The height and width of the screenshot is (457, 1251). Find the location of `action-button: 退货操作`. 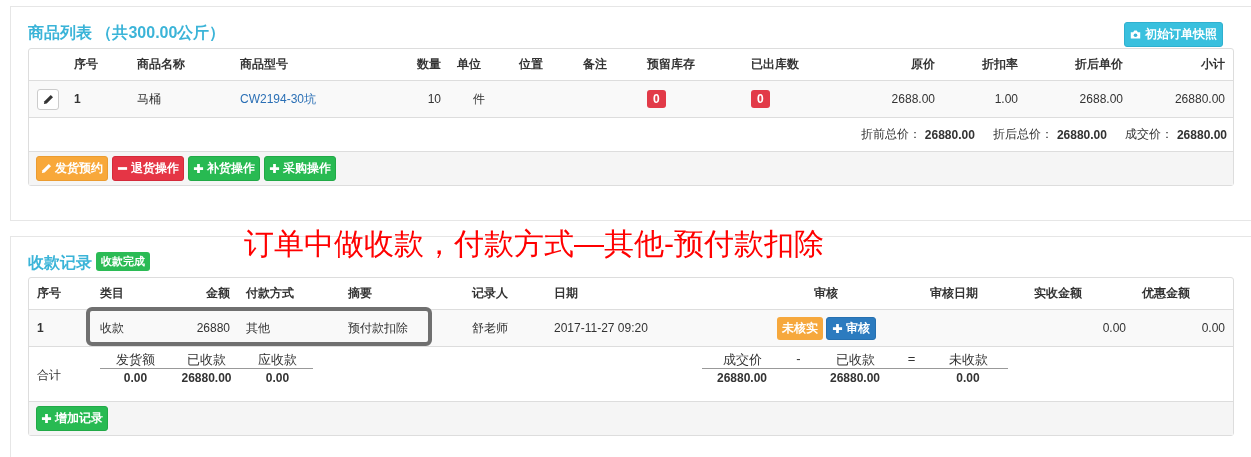

action-button: 退货操作 is located at coordinates (148, 168).